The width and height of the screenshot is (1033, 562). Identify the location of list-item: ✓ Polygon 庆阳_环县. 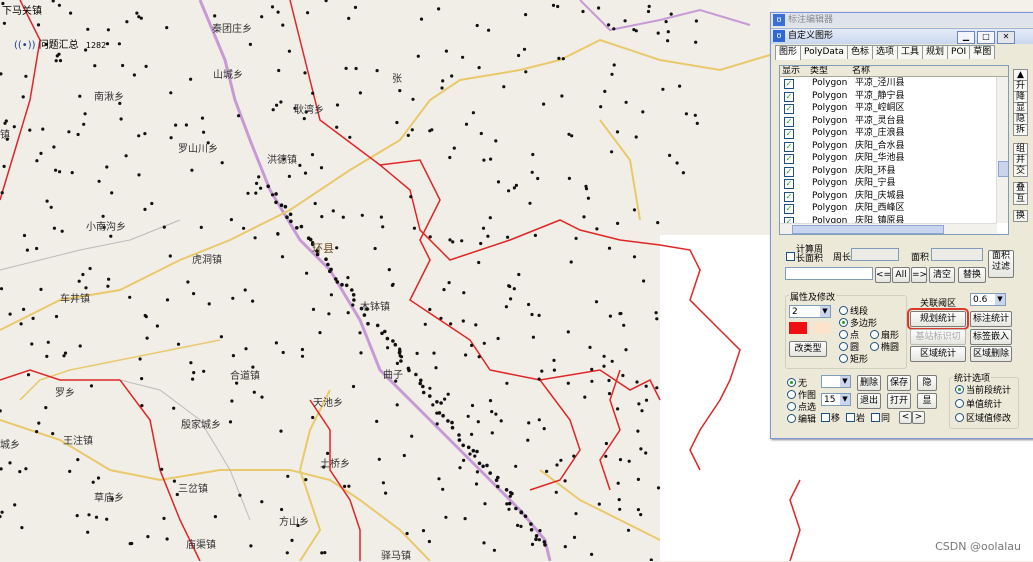
(894, 171).